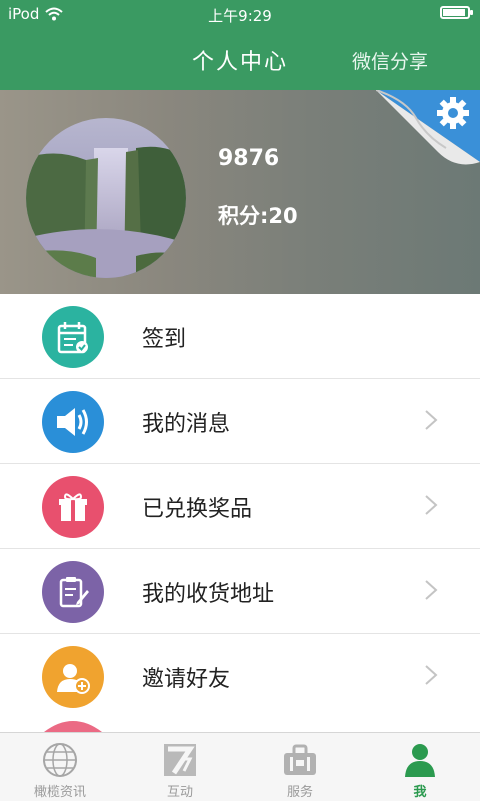 This screenshot has height=801, width=480. What do you see at coordinates (240, 676) in the screenshot?
I see `menu-item-invite-friends: 邀请好友` at bounding box center [240, 676].